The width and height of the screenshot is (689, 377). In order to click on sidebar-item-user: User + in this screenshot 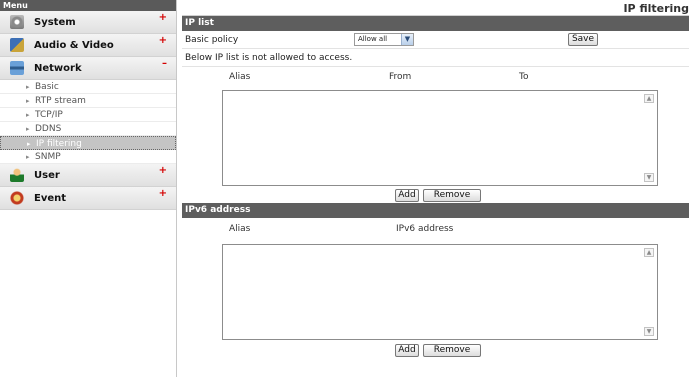, I will do `click(88, 175)`.